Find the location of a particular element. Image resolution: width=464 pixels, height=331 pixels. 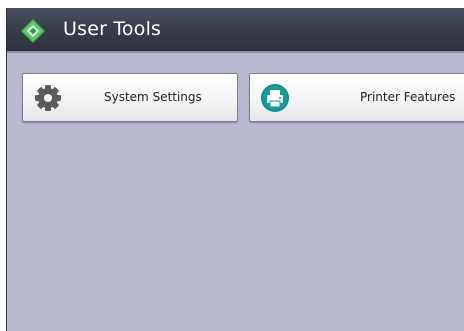

printer-icon is located at coordinates (275, 98).